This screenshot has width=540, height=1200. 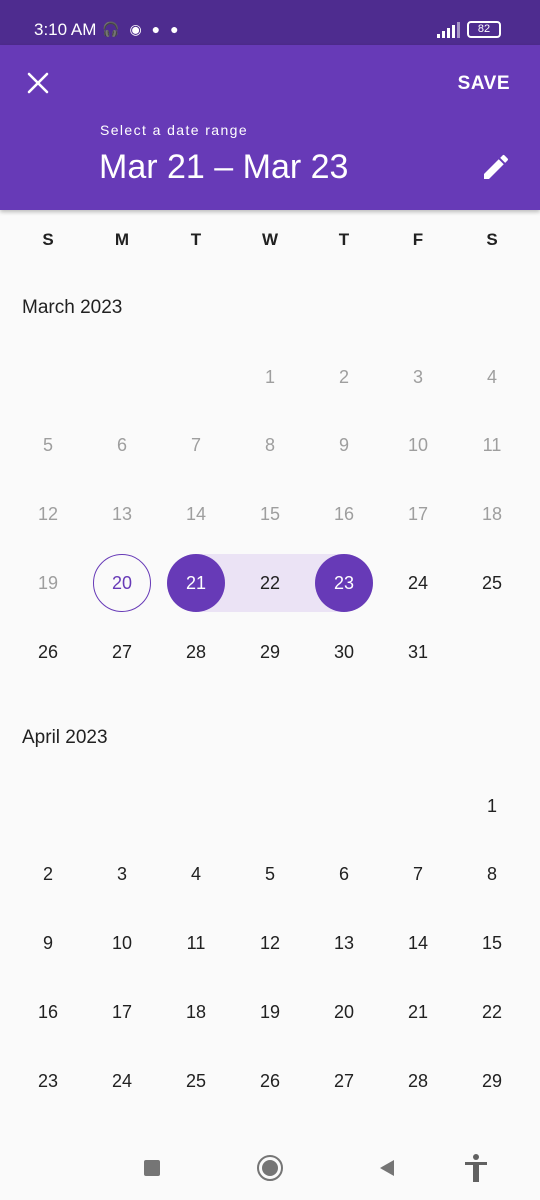 I want to click on selected-range: Mar 21 – Mar 23, so click(x=224, y=167).